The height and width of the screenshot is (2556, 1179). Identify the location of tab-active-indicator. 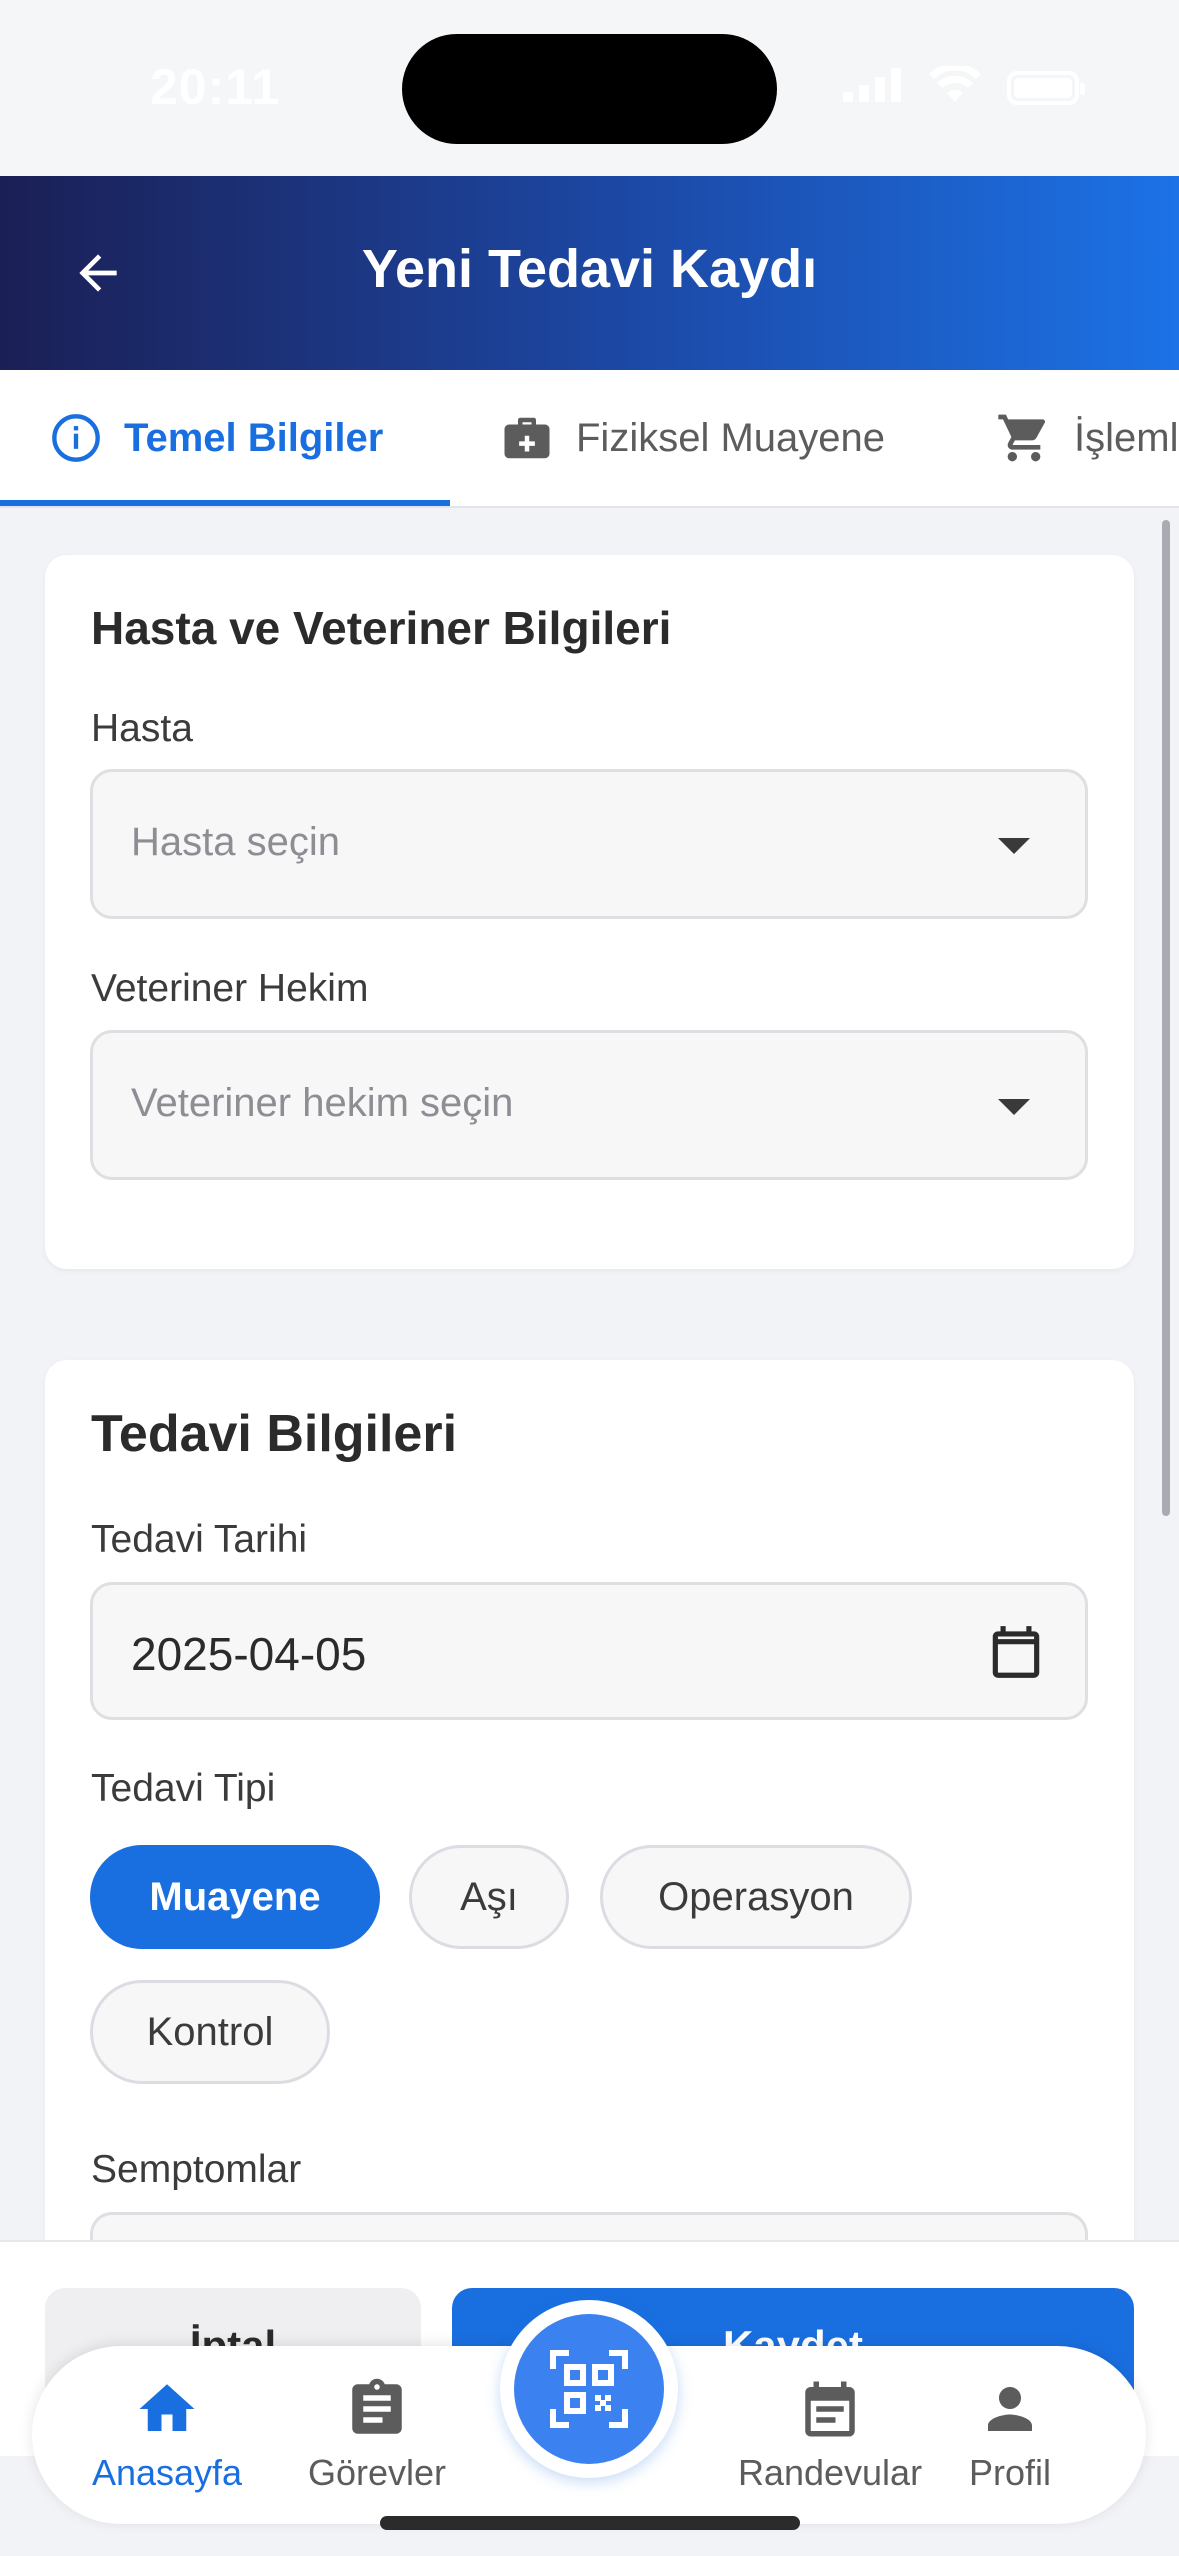
(225, 503).